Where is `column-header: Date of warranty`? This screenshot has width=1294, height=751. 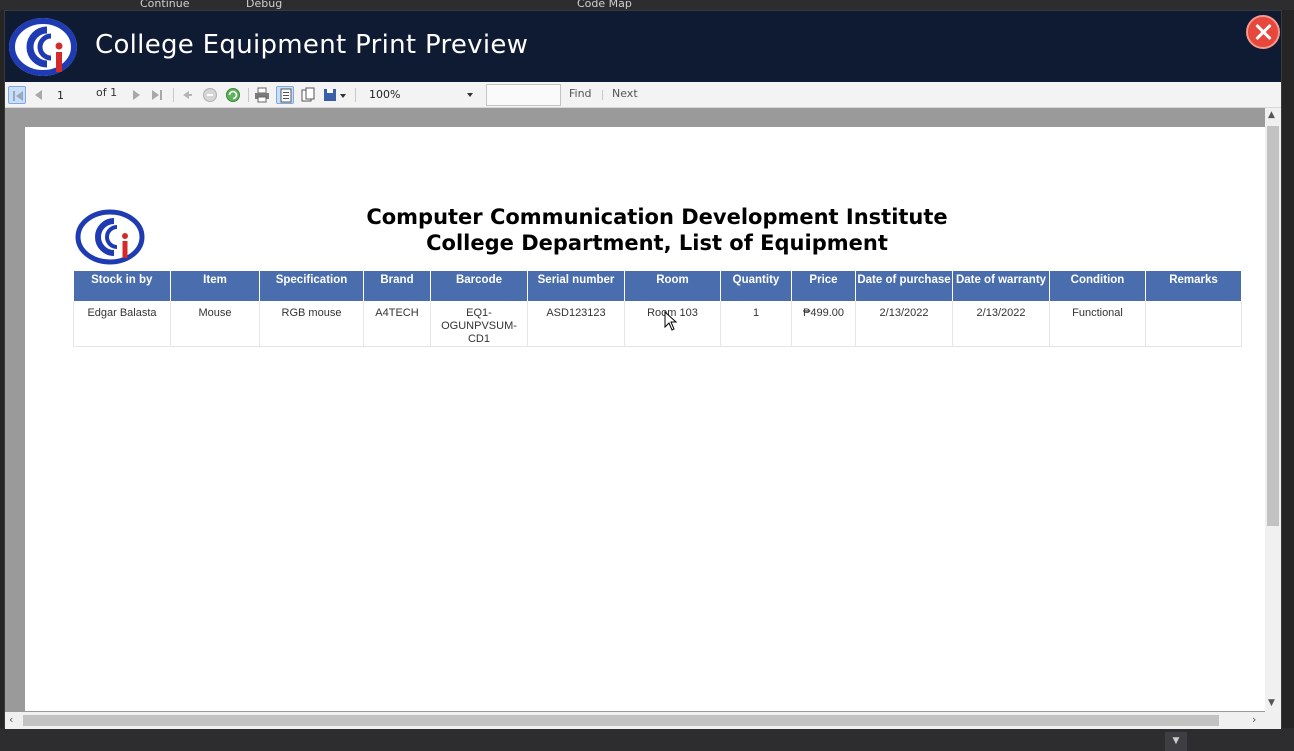
column-header: Date of warranty is located at coordinates (1001, 286).